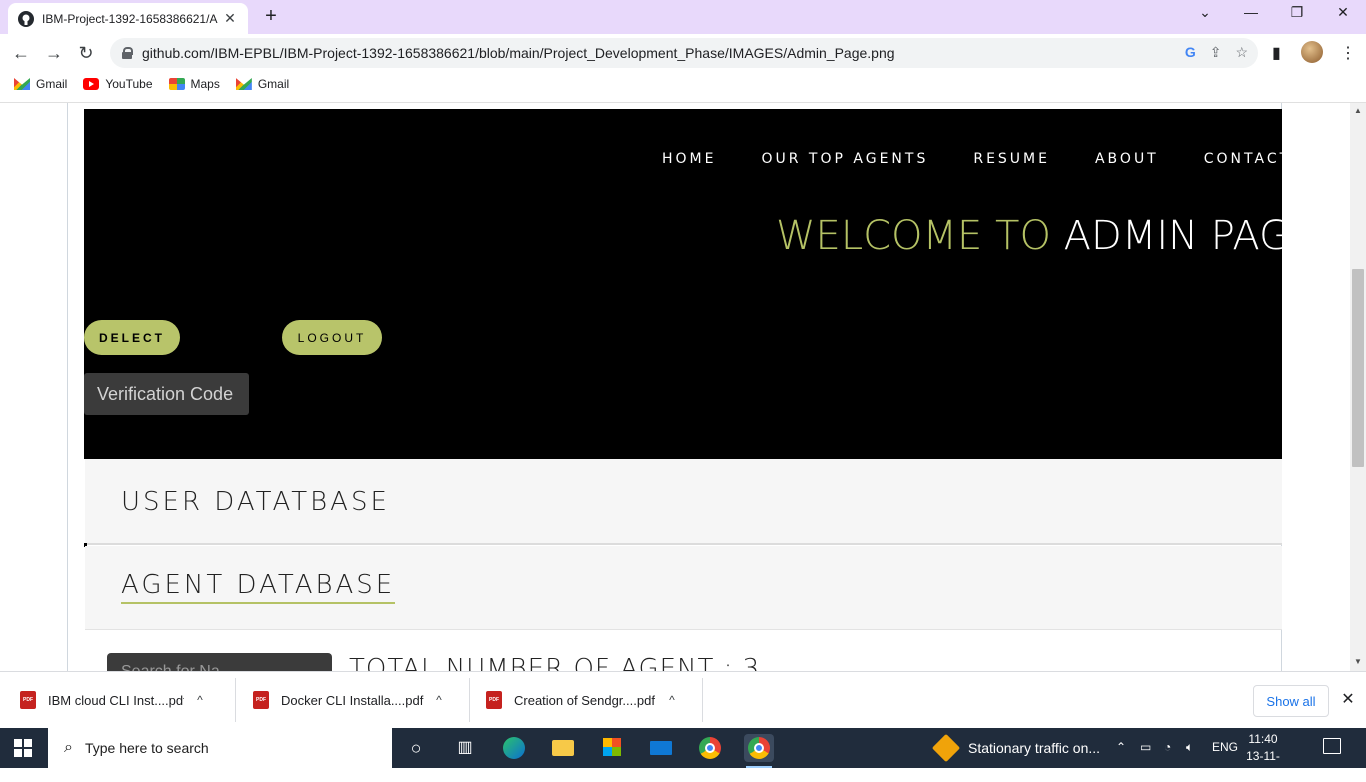  What do you see at coordinates (230, 18) in the screenshot?
I see `tab-close-icon: ✕` at bounding box center [230, 18].